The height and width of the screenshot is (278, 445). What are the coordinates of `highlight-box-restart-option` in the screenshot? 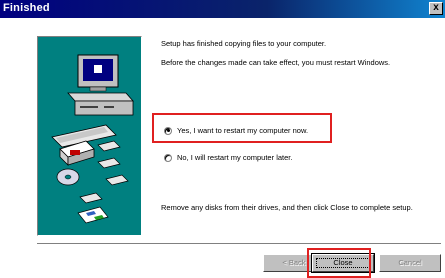 It's located at (242, 128).